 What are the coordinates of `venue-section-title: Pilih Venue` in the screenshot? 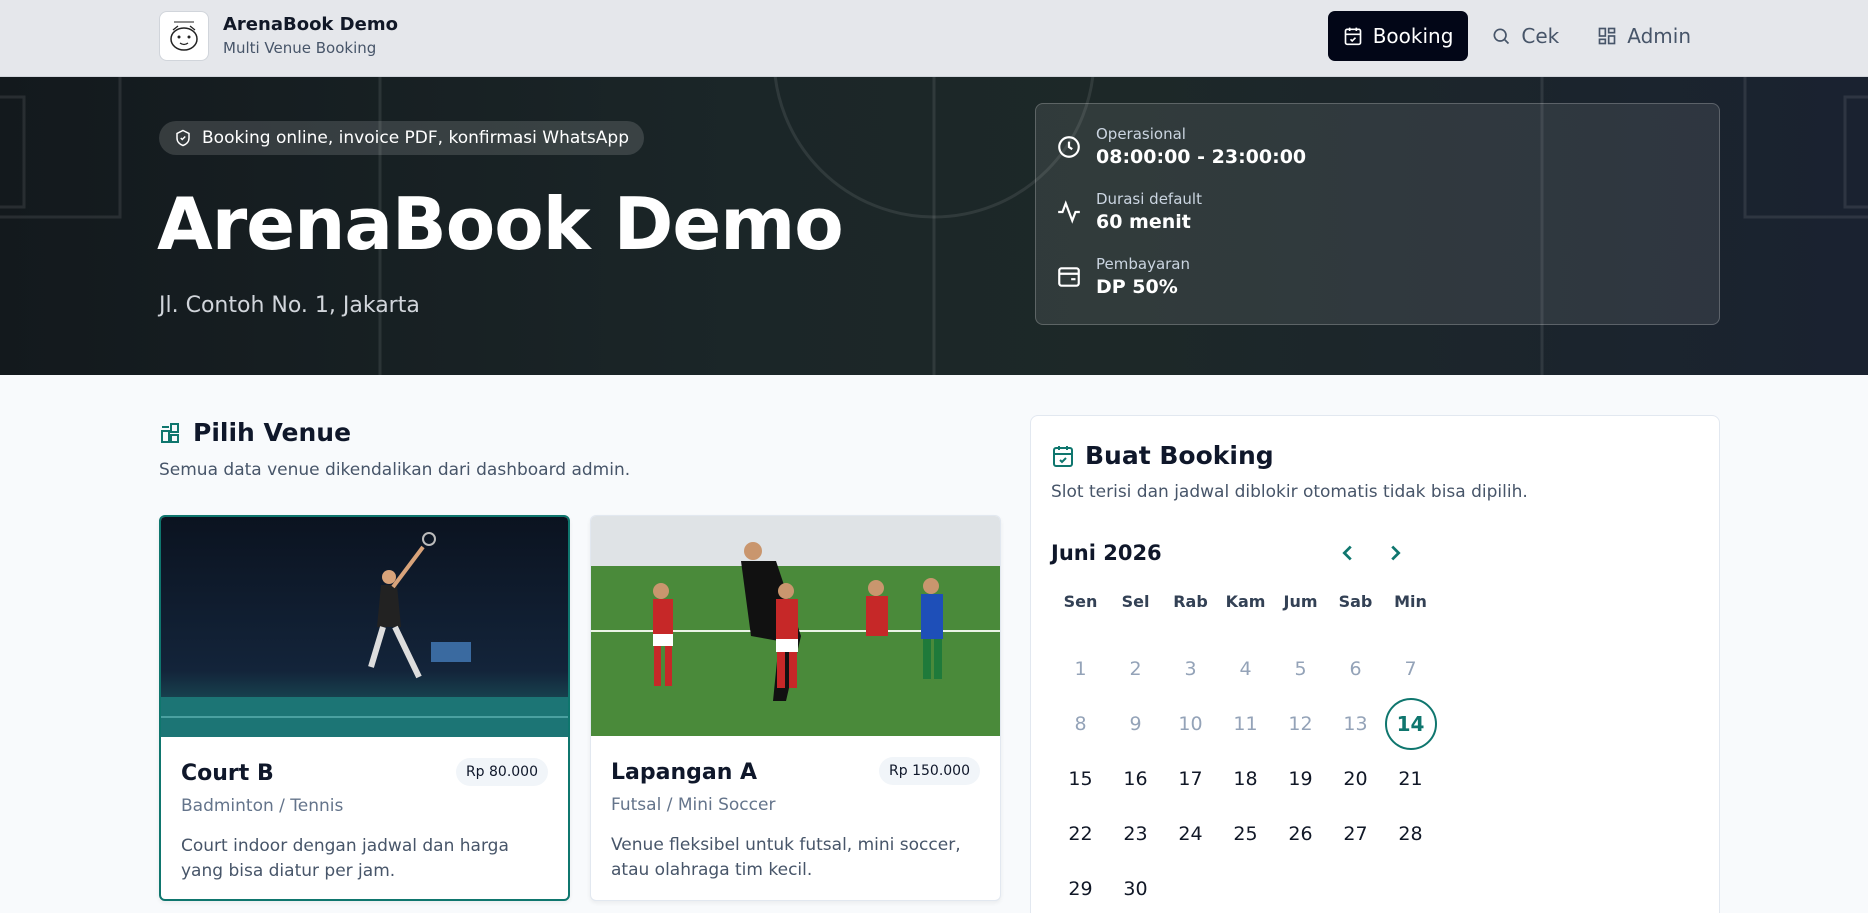 It's located at (272, 432).